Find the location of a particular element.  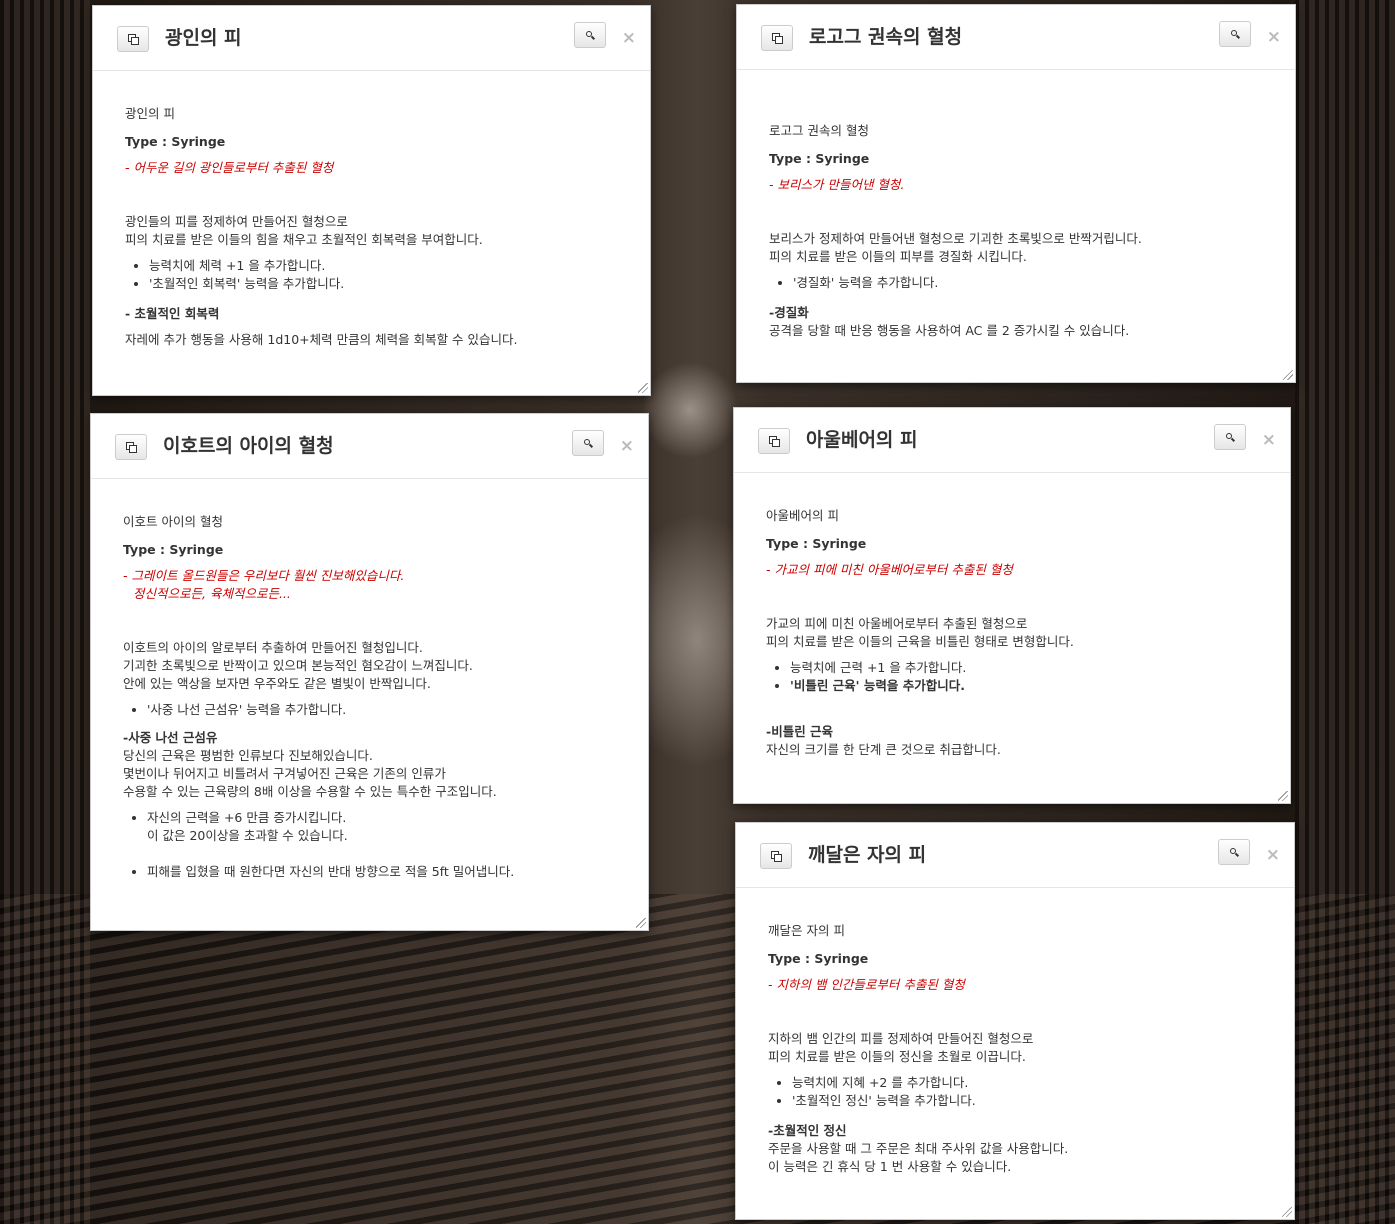

item-quote: - 지하의 뱀 인간들로부터 추출된 혈청 is located at coordinates (866, 984).